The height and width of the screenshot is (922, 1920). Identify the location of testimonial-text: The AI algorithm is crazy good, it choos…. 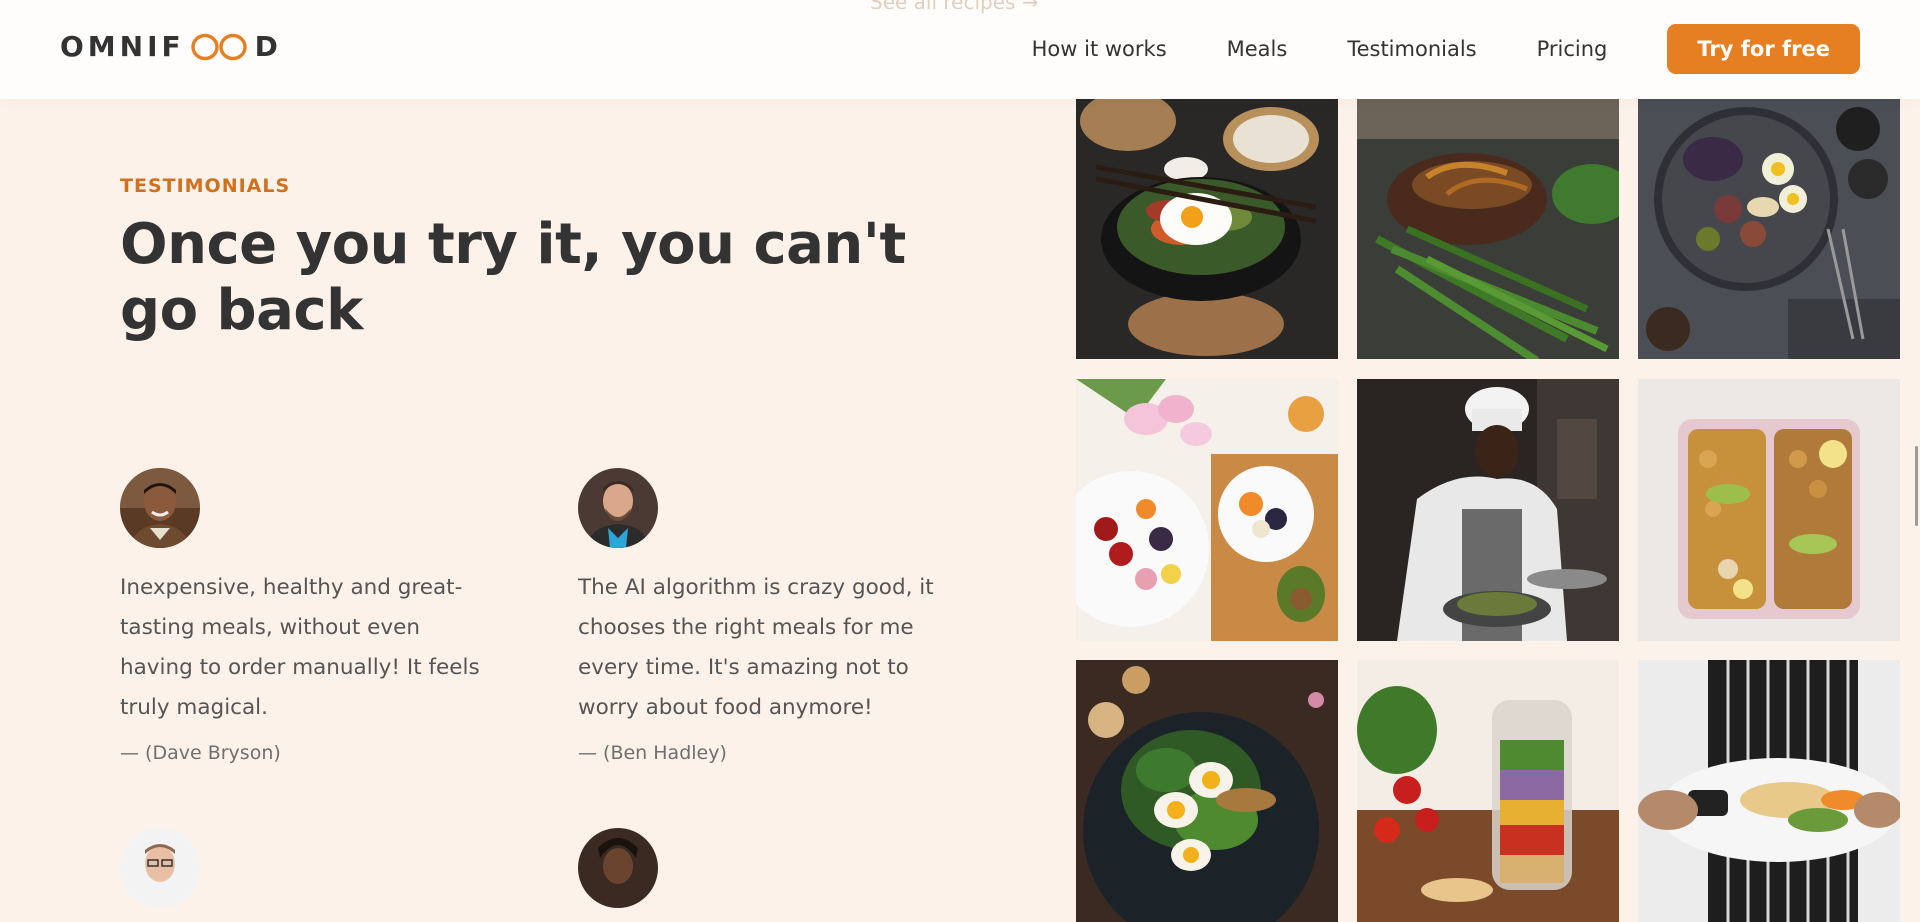
(756, 647).